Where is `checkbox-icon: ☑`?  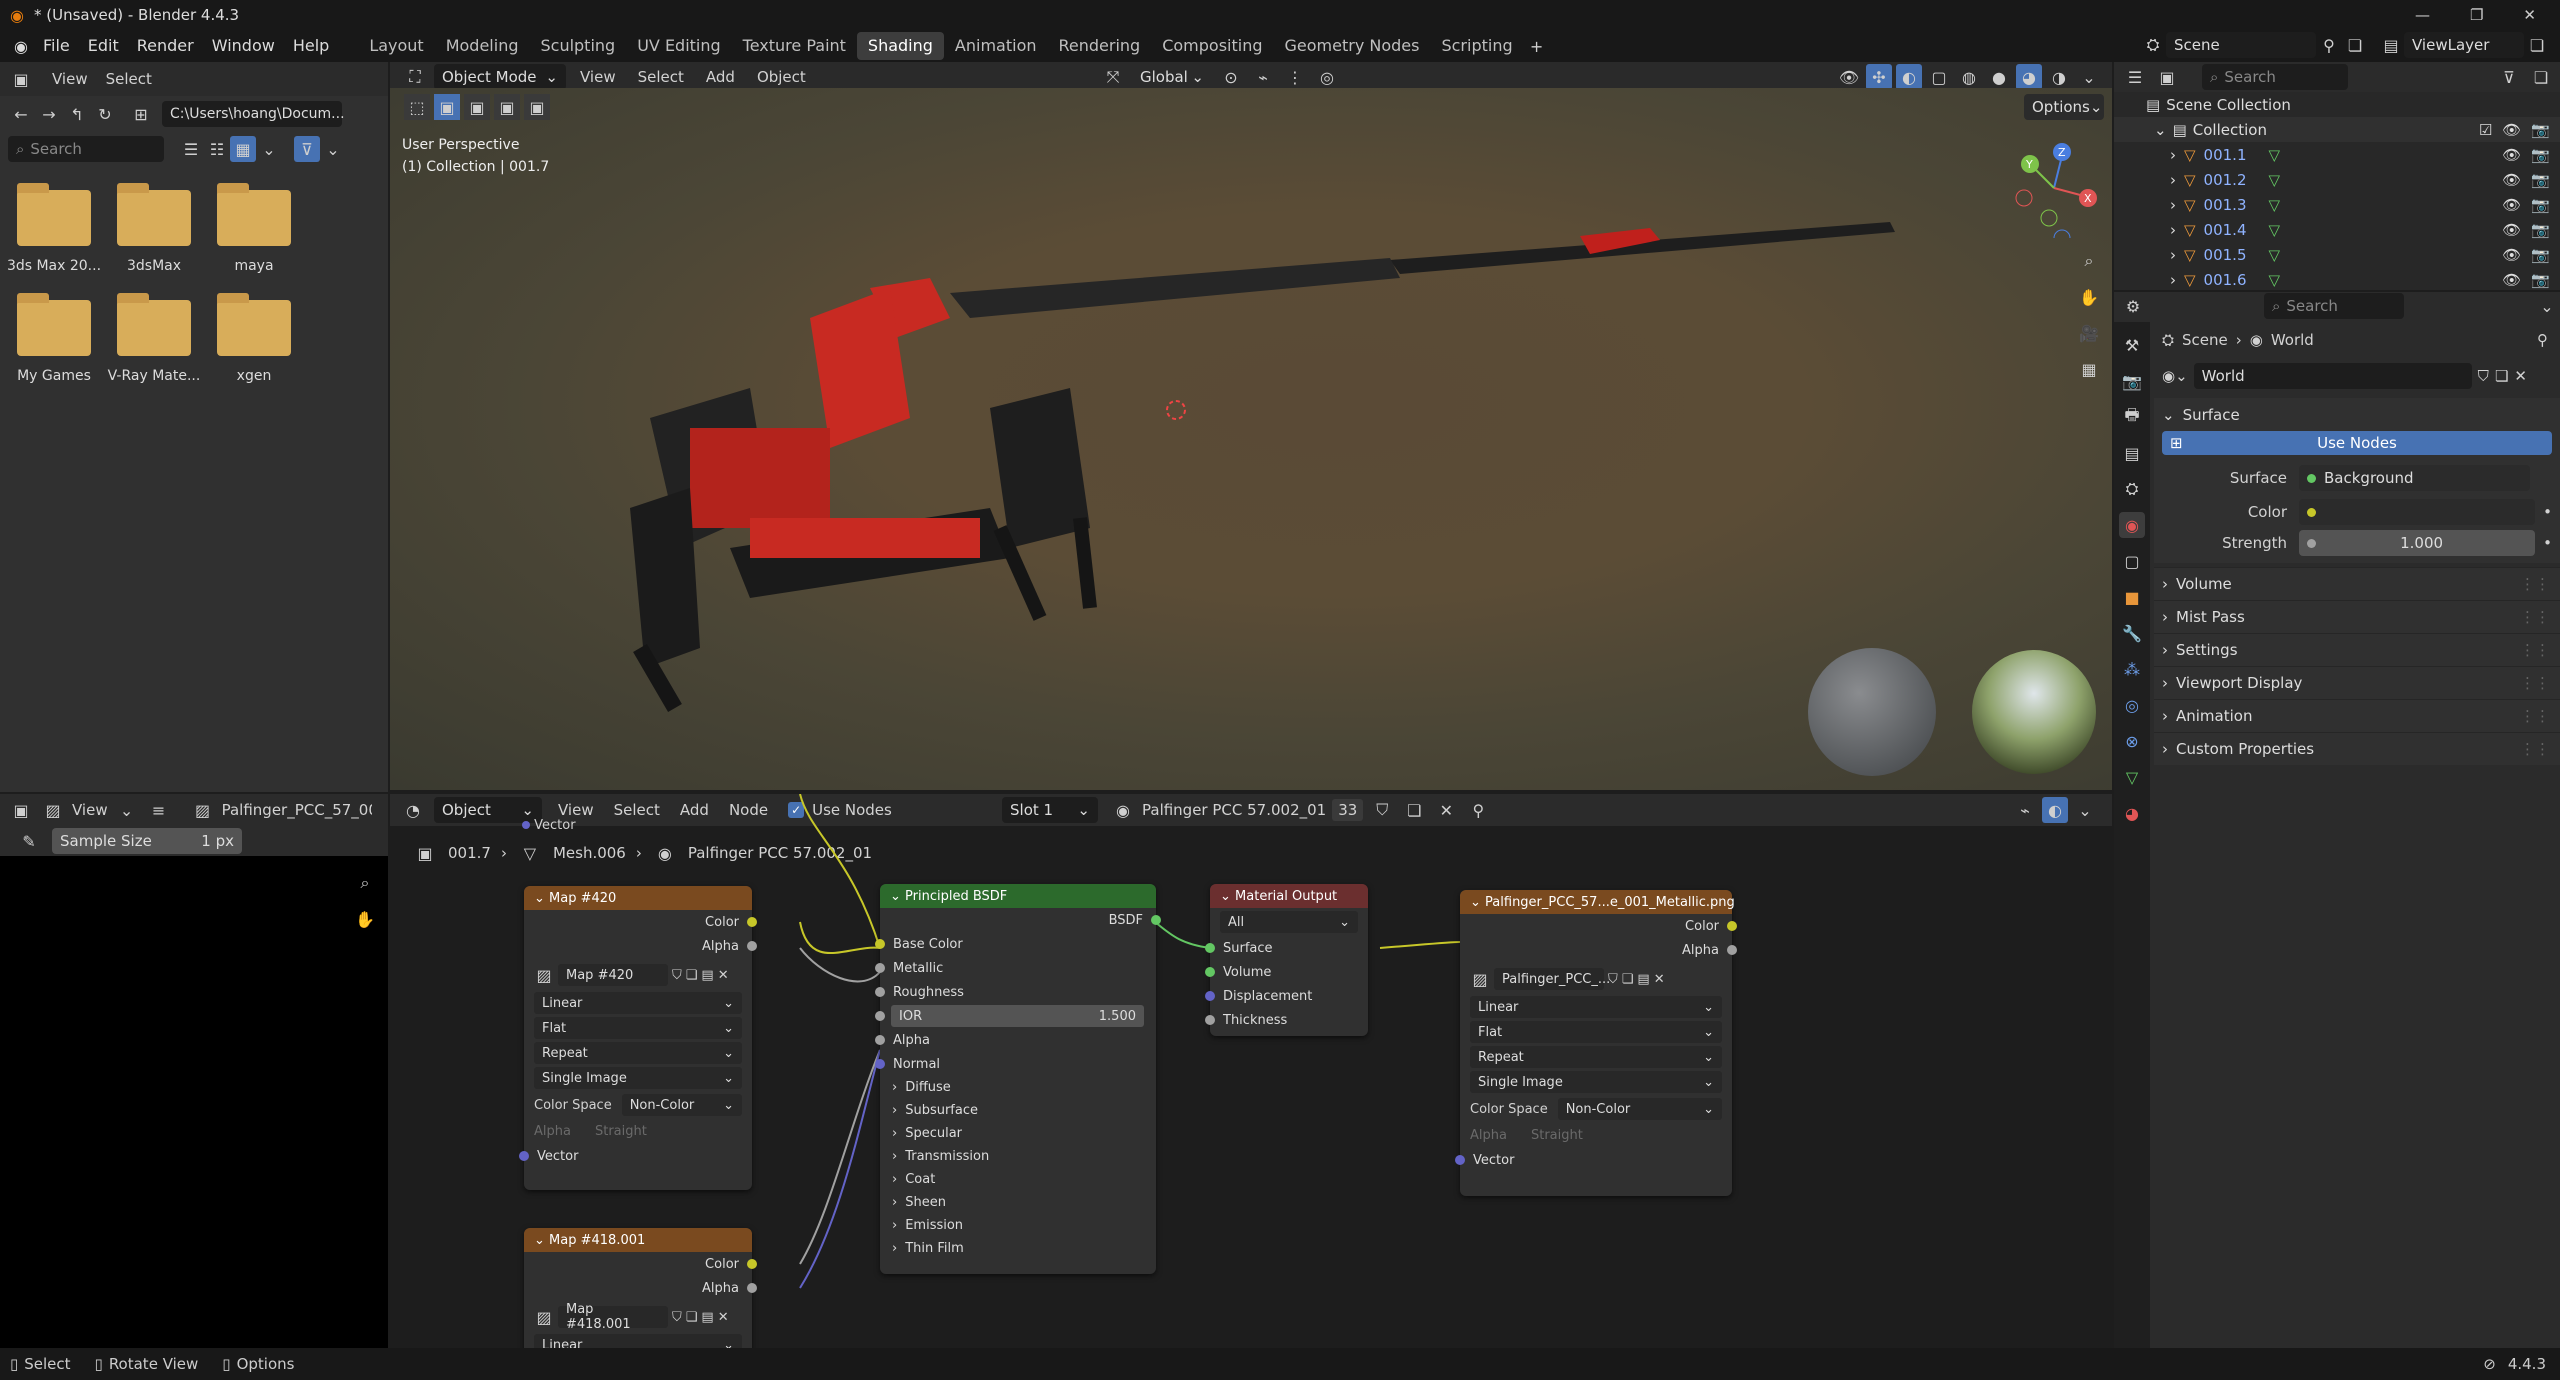 checkbox-icon: ☑ is located at coordinates (2485, 130).